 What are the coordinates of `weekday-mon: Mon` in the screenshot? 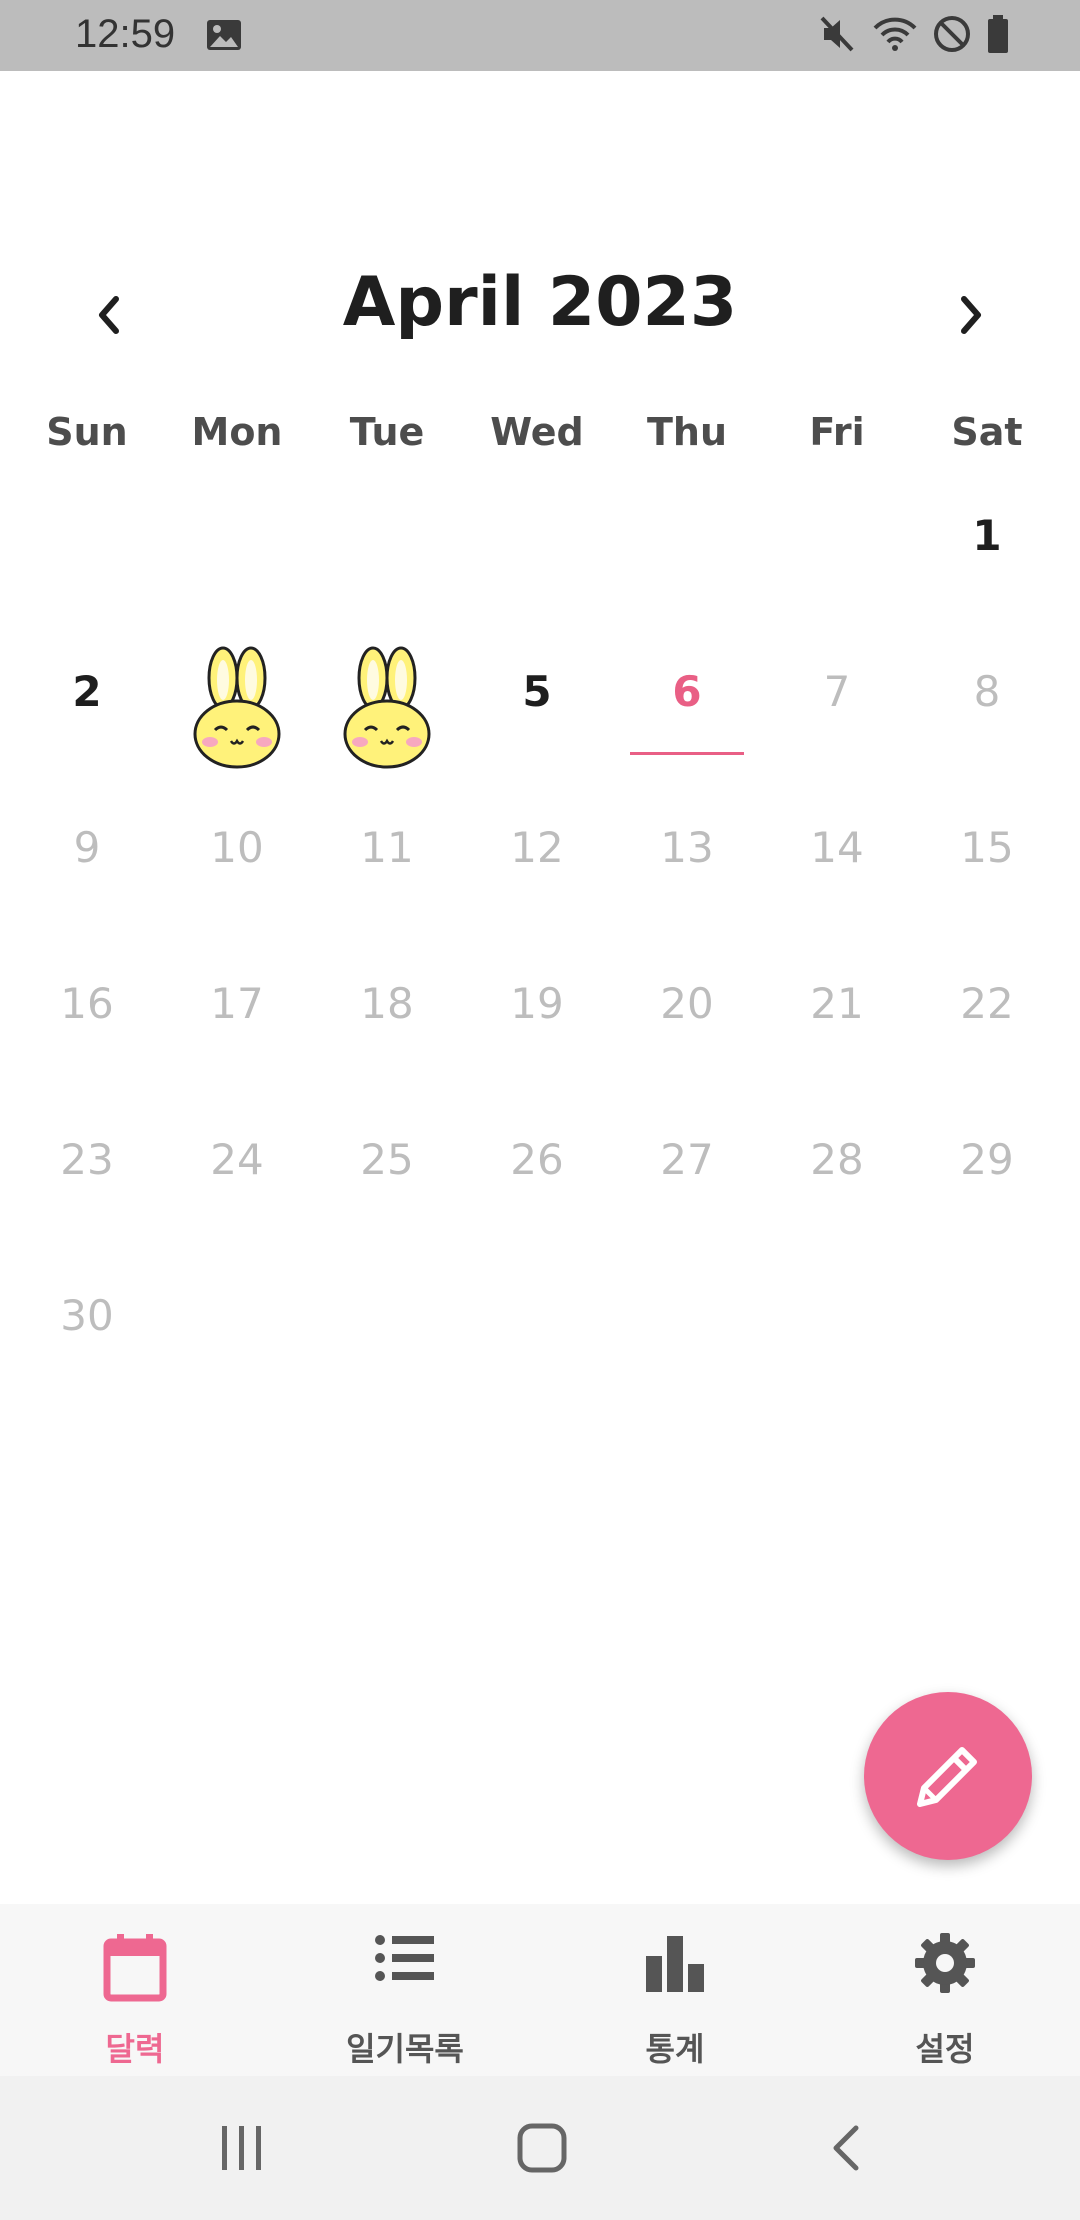 It's located at (237, 432).